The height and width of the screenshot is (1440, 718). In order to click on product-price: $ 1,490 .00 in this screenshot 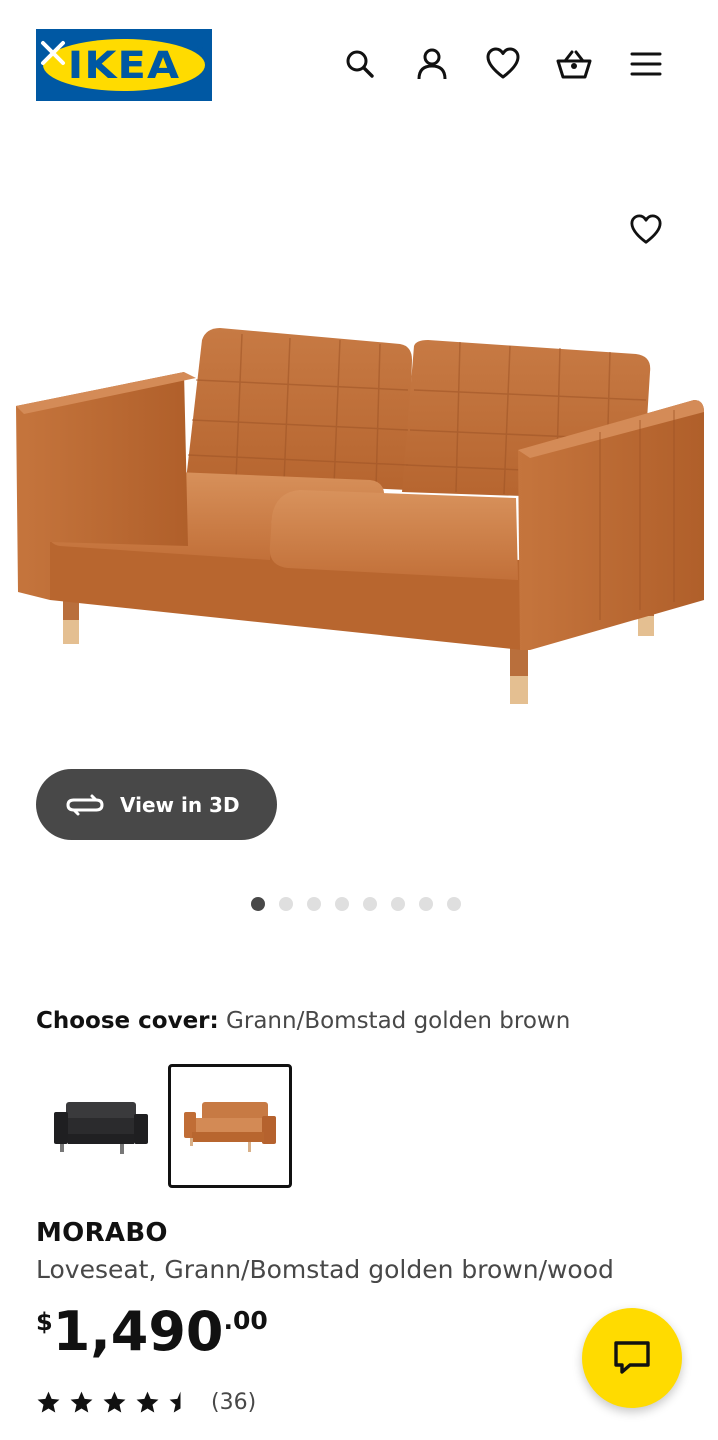, I will do `click(152, 1332)`.